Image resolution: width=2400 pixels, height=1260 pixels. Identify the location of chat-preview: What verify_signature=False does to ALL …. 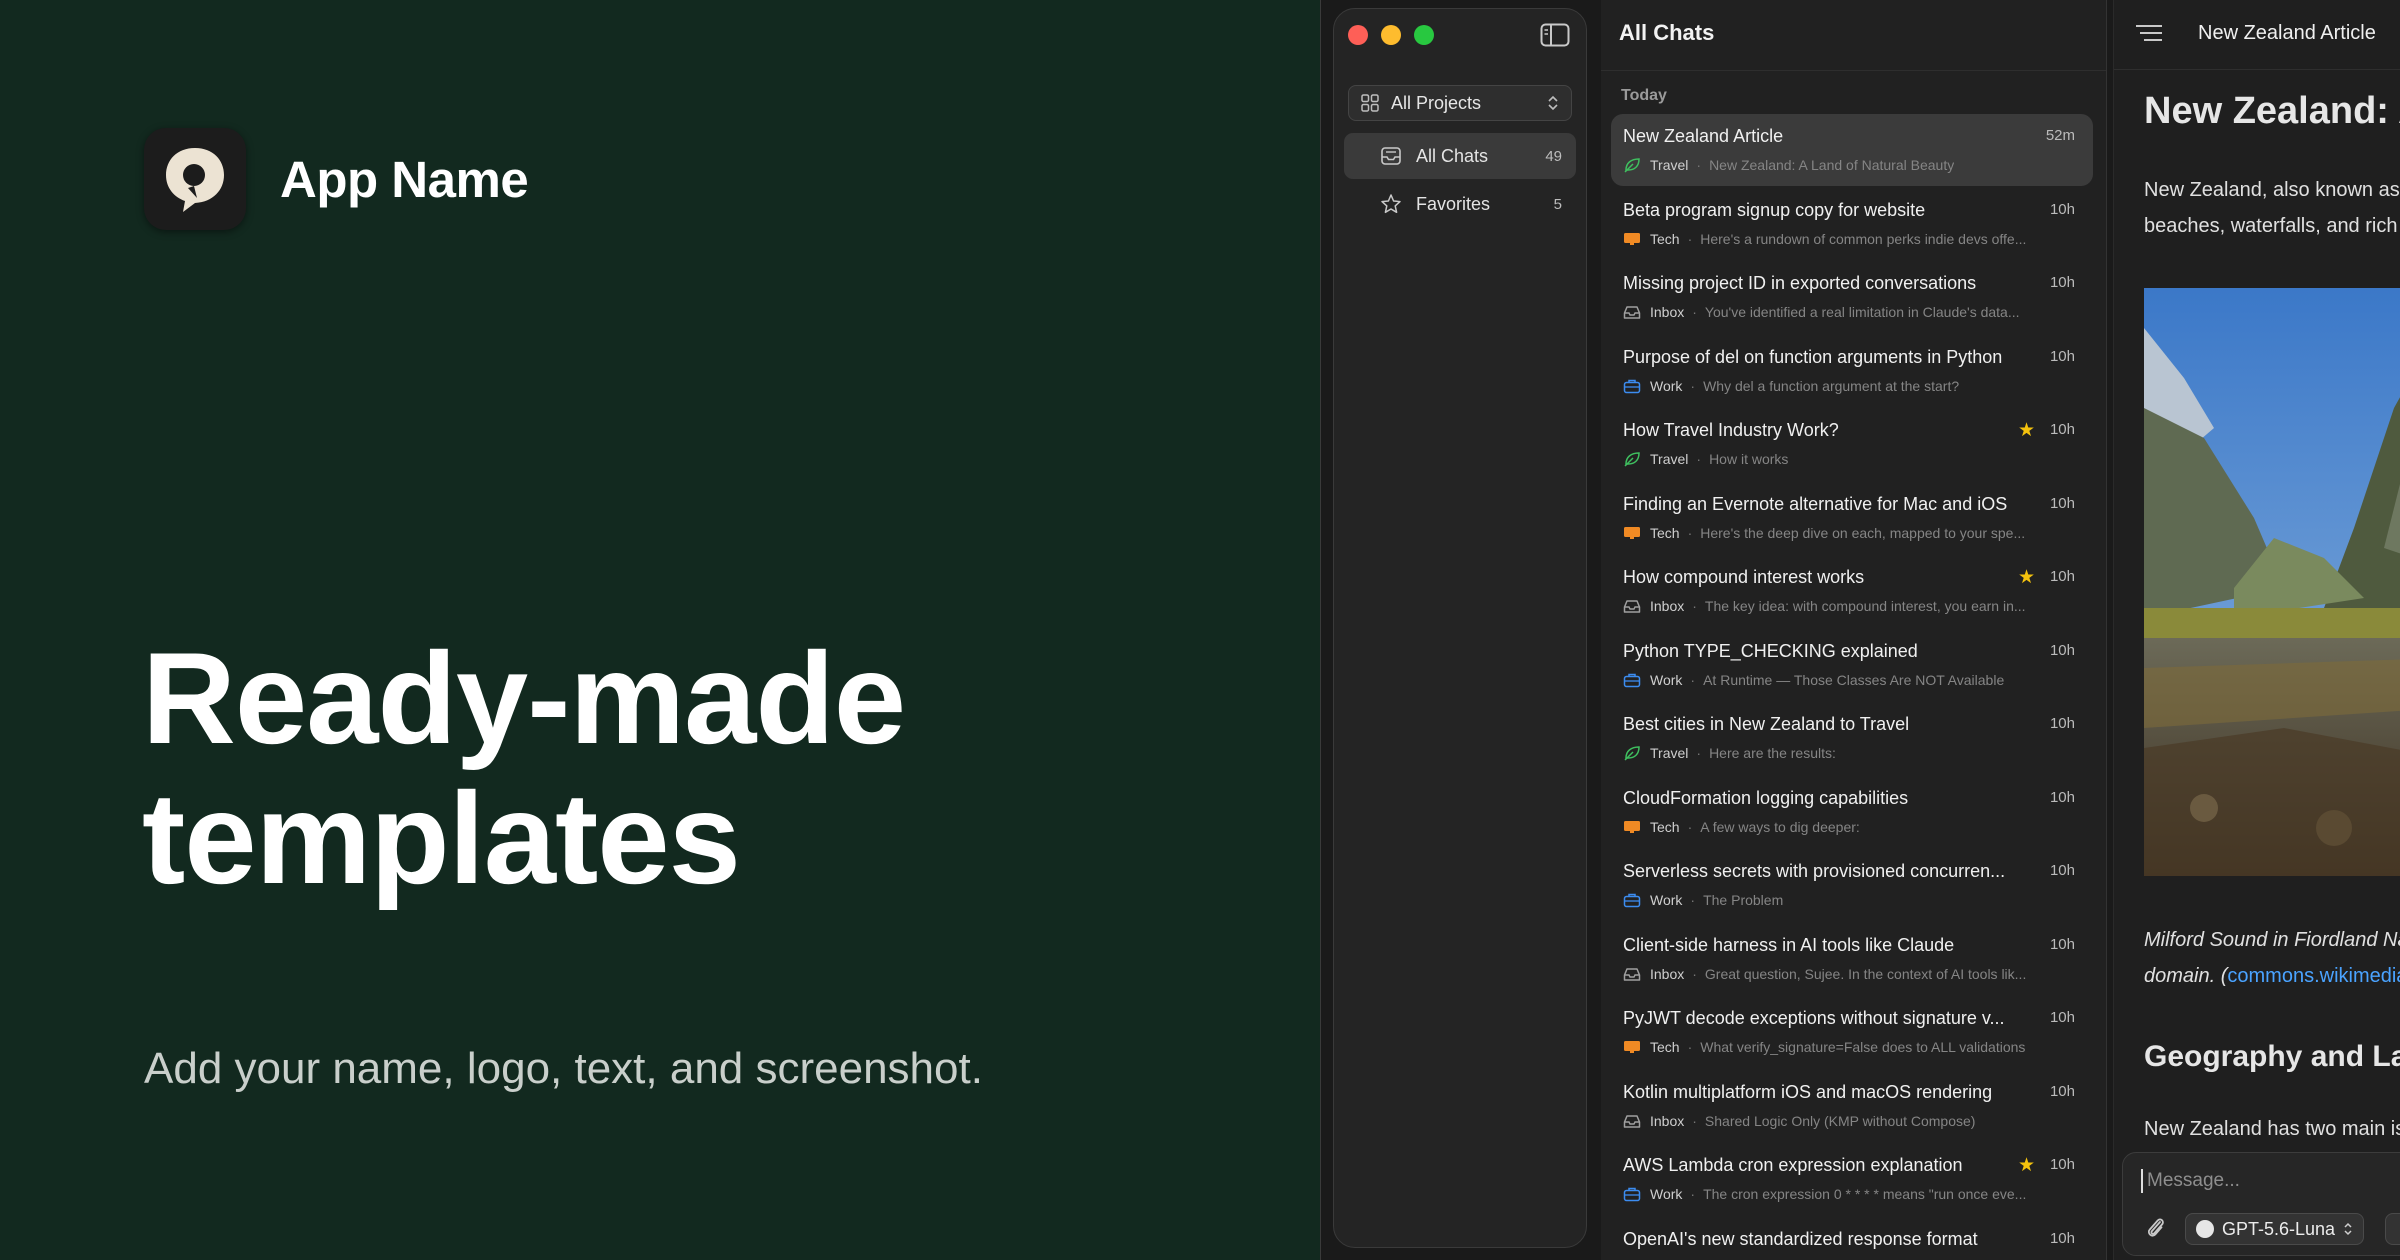
(1863, 1047).